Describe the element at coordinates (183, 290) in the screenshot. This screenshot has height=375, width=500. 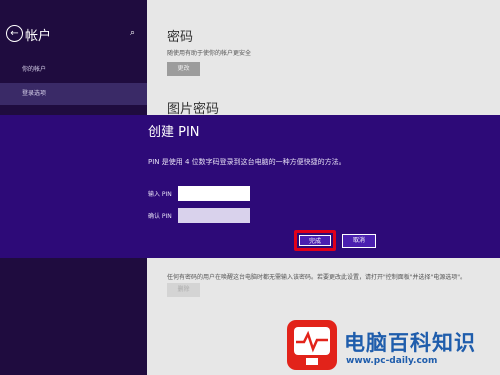
I see `remove-button: 删除` at that location.